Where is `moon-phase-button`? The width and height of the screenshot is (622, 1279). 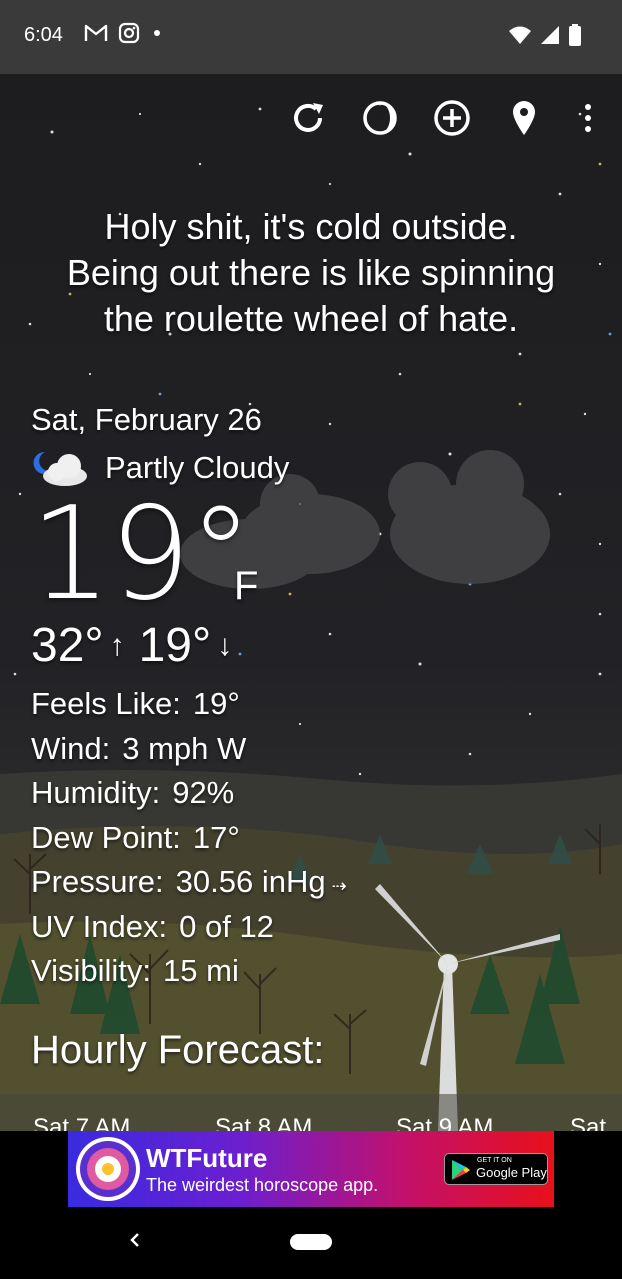 moon-phase-button is located at coordinates (380, 118).